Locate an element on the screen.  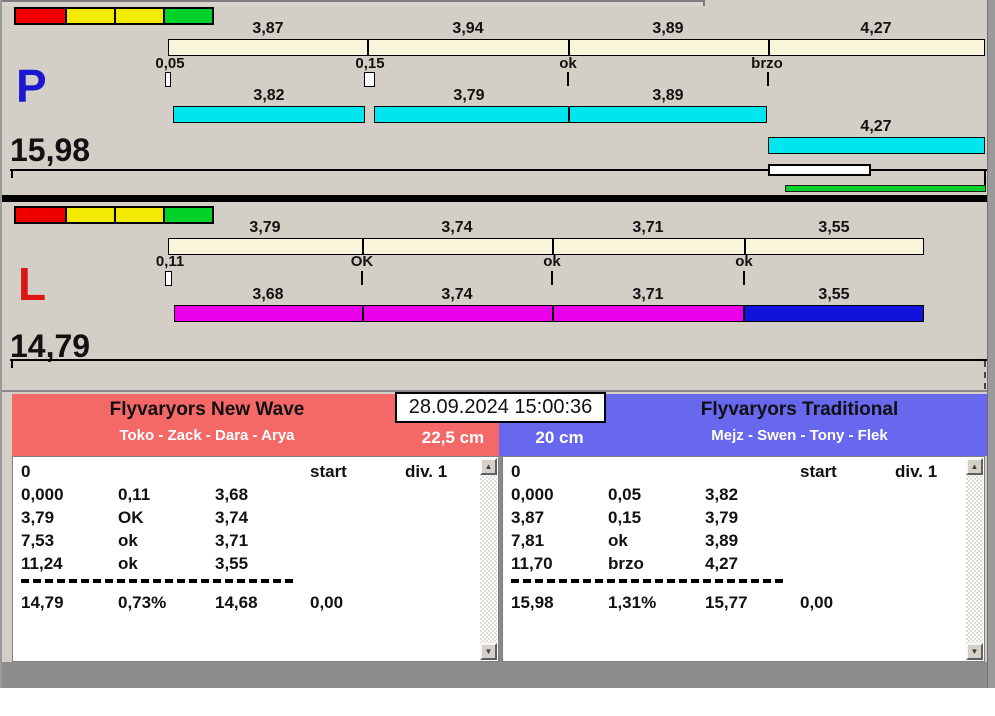
cell-checkpoint: brzo is located at coordinates (626, 563).